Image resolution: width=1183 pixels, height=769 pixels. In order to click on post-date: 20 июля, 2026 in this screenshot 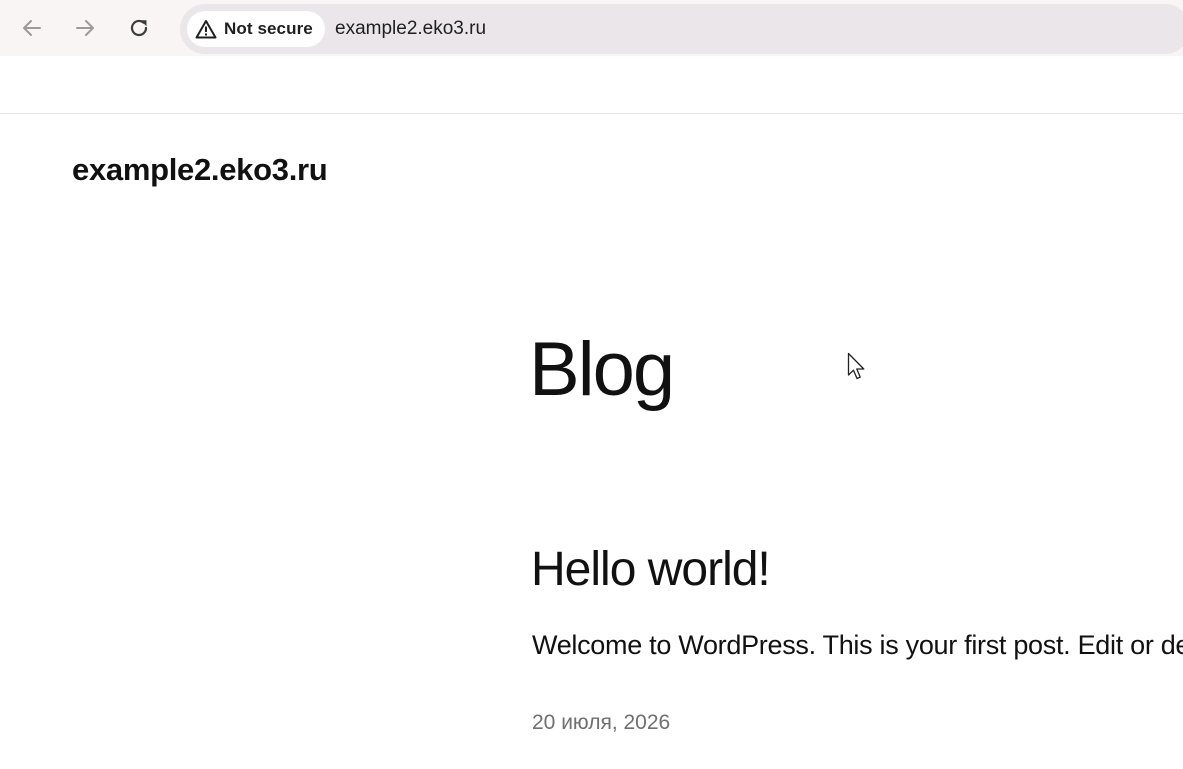, I will do `click(601, 723)`.